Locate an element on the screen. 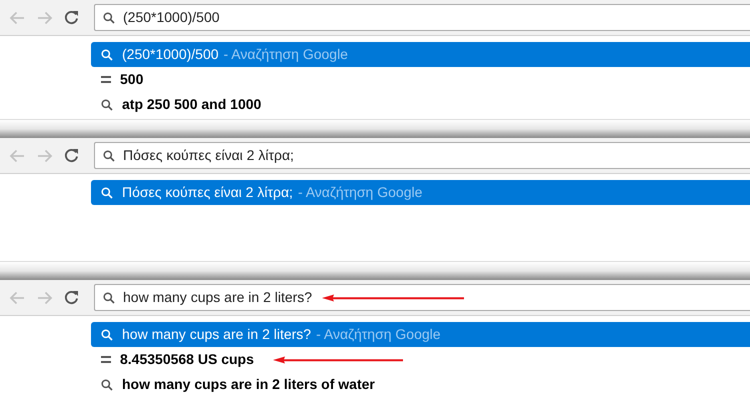 The height and width of the screenshot is (406, 750). suggestion-item: how many cups are in 2 liters of water is located at coordinates (420, 384).